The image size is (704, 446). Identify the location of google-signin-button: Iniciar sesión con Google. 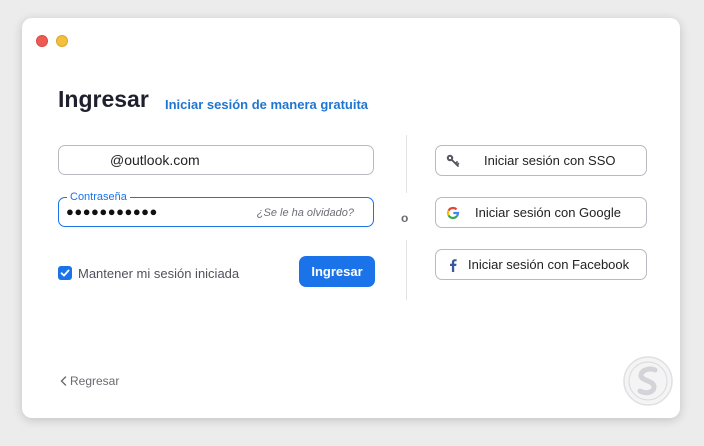
(541, 212).